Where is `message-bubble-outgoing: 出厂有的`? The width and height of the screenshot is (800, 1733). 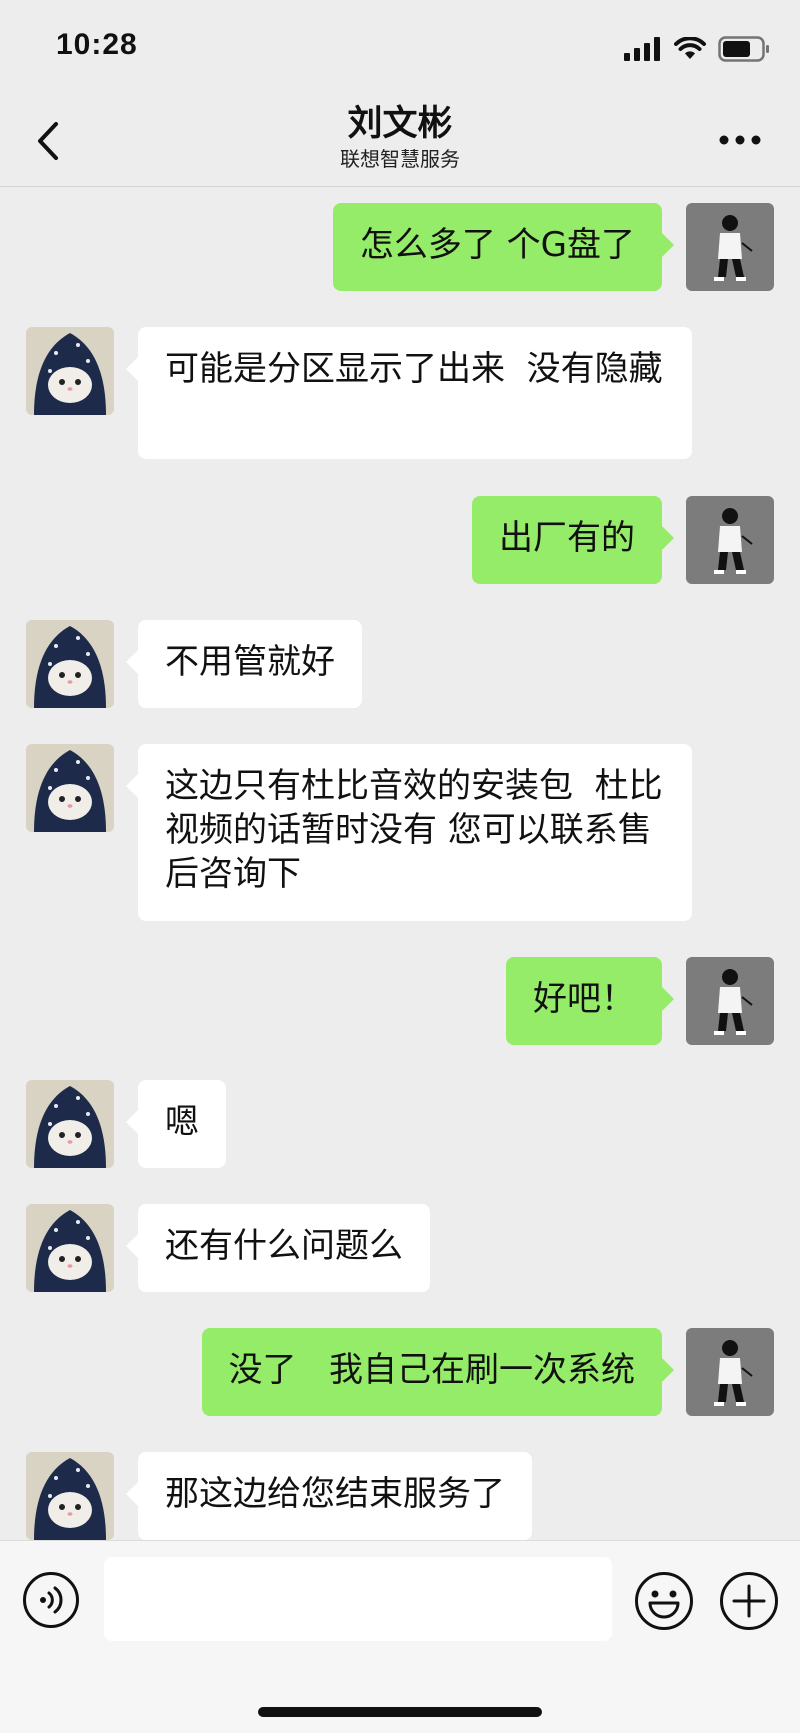
message-bubble-outgoing: 出厂有的 is located at coordinates (573, 540).